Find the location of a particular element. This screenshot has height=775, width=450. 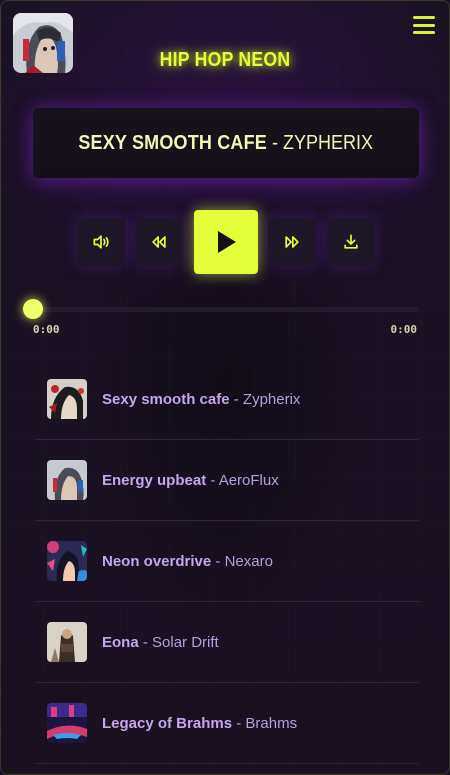

track-name: Legacy of Brahms is located at coordinates (167, 723).